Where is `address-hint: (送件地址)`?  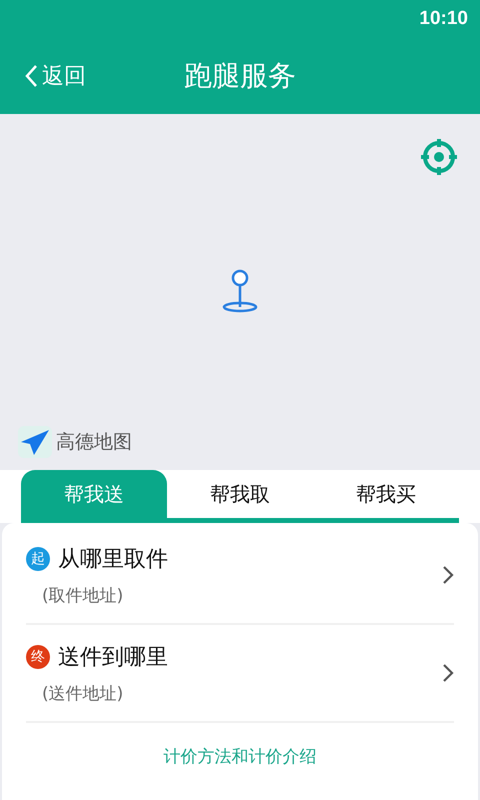
address-hint: (送件地址) is located at coordinates (83, 693).